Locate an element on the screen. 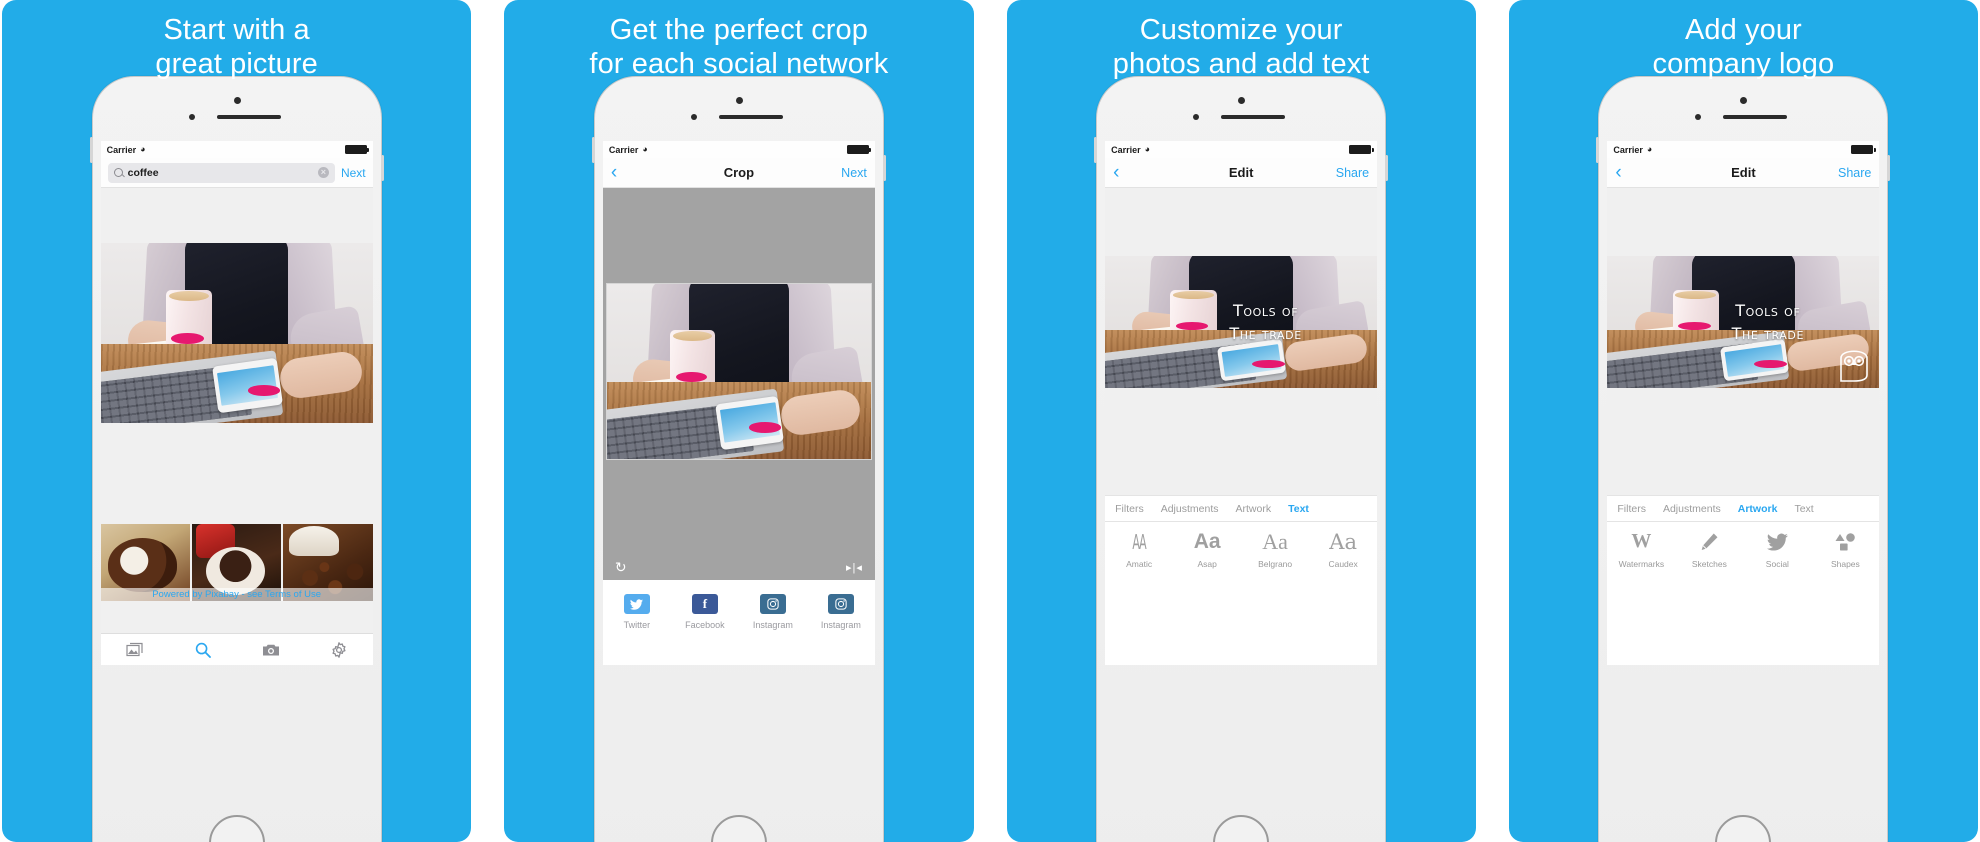  font-option-row: AA Amatic Aa Asap Aa Belgrano Aa Caudex is located at coordinates (1241, 551).